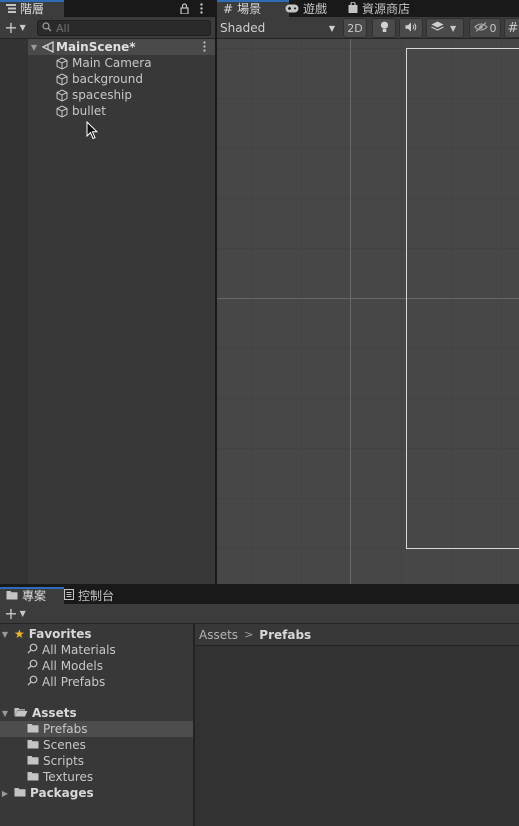 The image size is (519, 826). Describe the element at coordinates (93, 130) in the screenshot. I see `mouse-cursor-icon` at that location.